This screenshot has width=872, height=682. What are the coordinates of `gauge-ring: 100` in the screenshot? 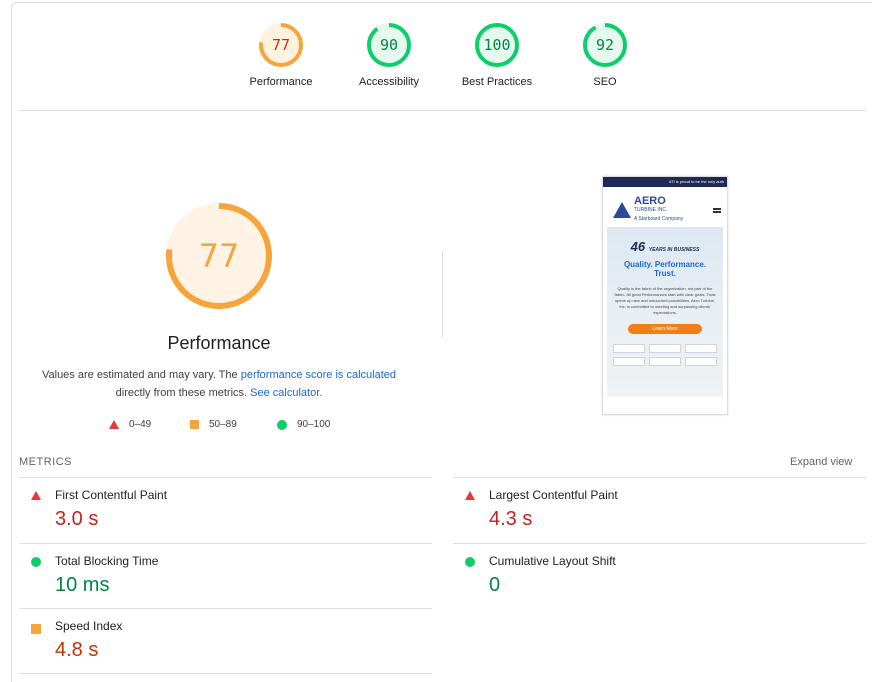 It's located at (497, 45).